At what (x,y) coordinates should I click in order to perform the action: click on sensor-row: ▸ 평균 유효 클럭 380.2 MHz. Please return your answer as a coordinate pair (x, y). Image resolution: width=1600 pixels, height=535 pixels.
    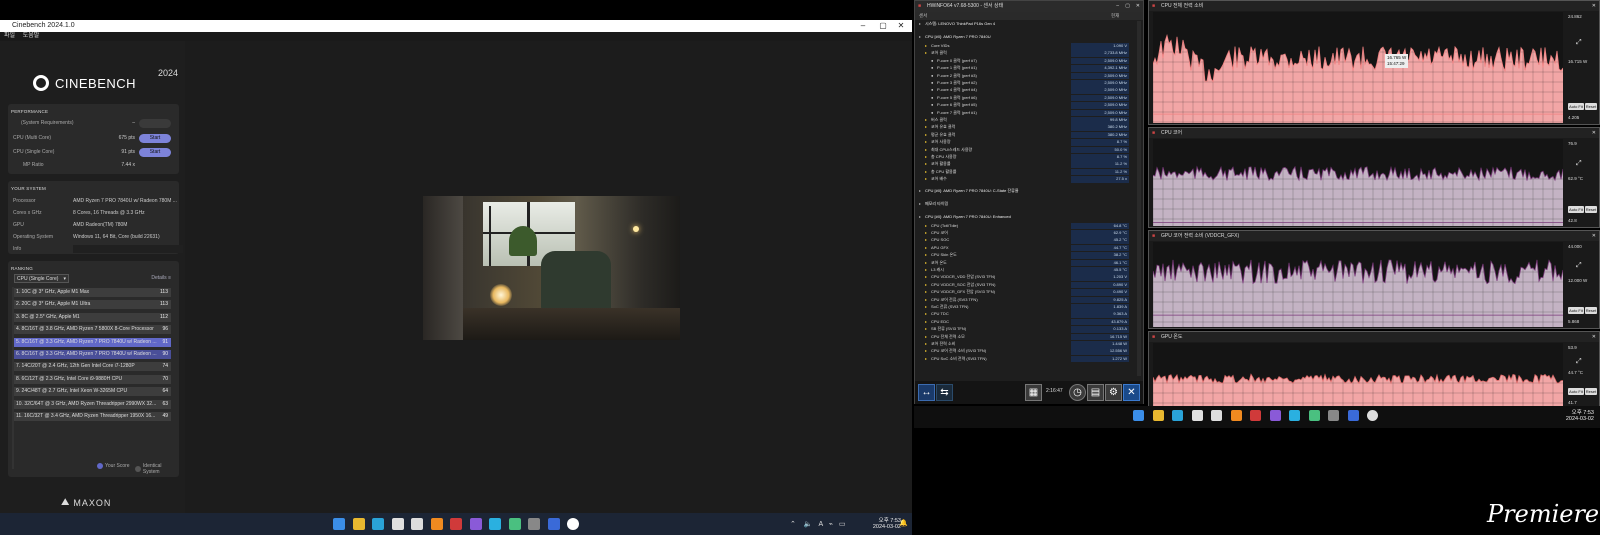
    Looking at the image, I should click on (1022, 135).